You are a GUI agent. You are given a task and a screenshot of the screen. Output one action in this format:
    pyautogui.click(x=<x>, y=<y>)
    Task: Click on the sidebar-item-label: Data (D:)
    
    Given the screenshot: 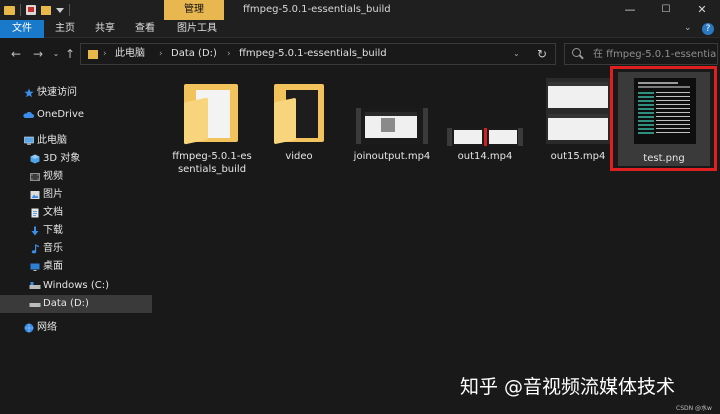 What is the action you would take?
    pyautogui.click(x=66, y=303)
    